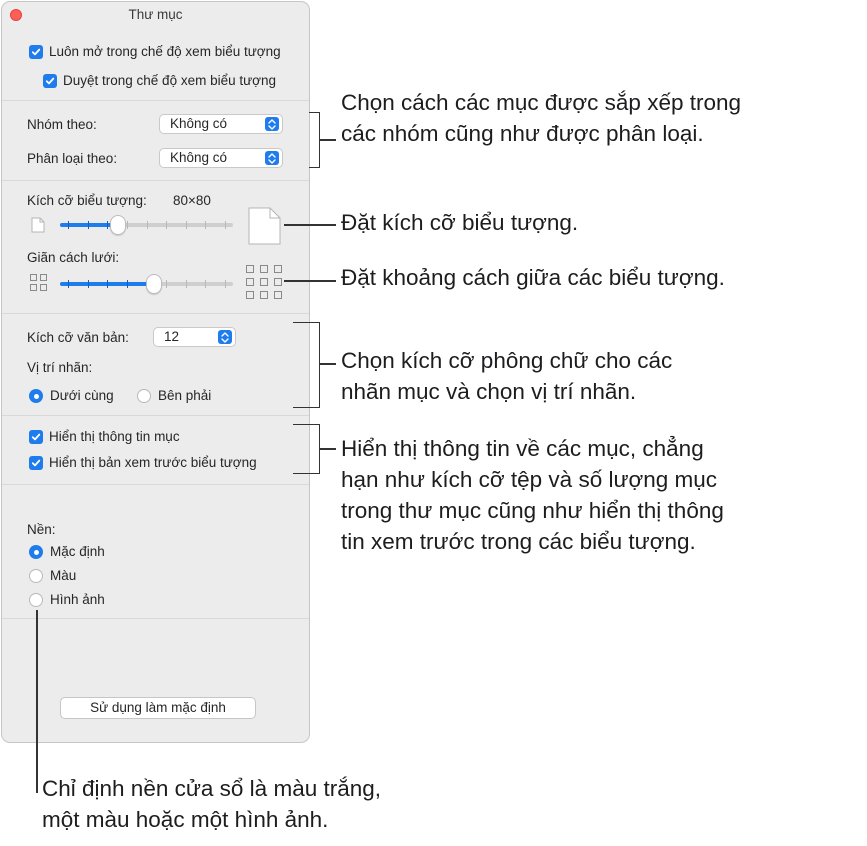 Image resolution: width=867 pixels, height=846 pixels. I want to click on always-open-checkbox, so click(36, 52).